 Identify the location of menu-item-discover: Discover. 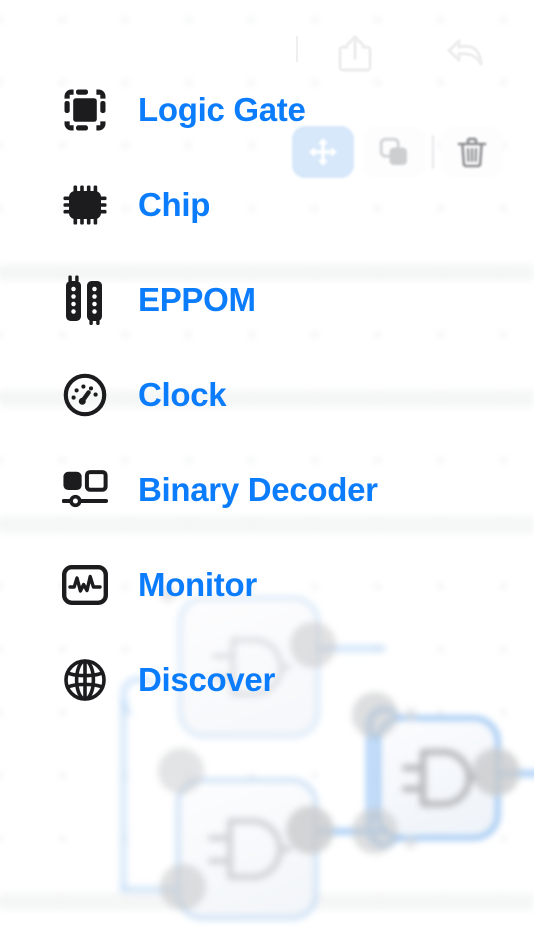
(234, 679).